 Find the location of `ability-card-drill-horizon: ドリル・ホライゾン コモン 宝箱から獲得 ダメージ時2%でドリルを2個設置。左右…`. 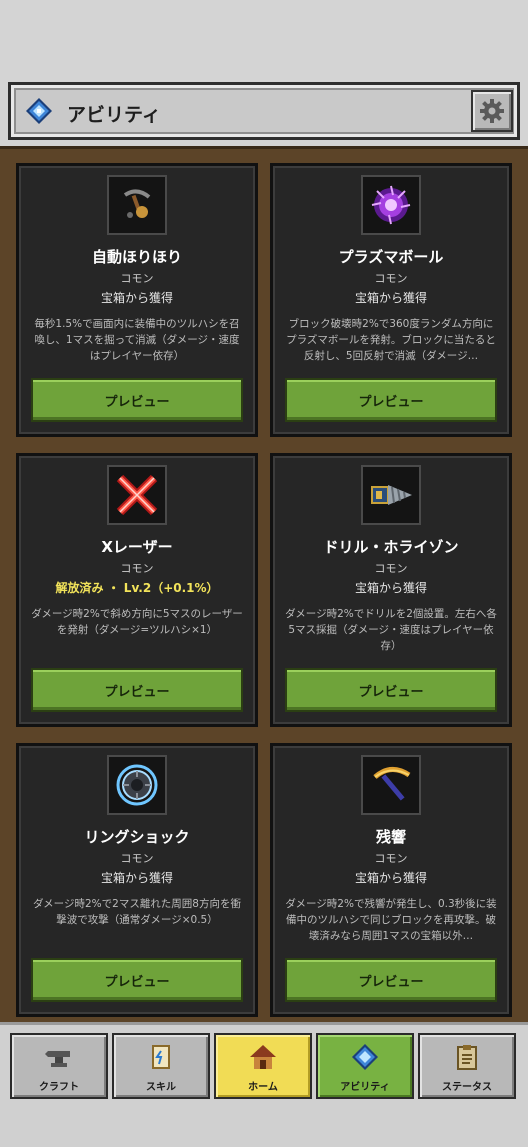

ability-card-drill-horizon: ドリル・ホライゾン コモン 宝箱から獲得 ダメージ時2%でドリルを2個設置。左右… is located at coordinates (391, 590).